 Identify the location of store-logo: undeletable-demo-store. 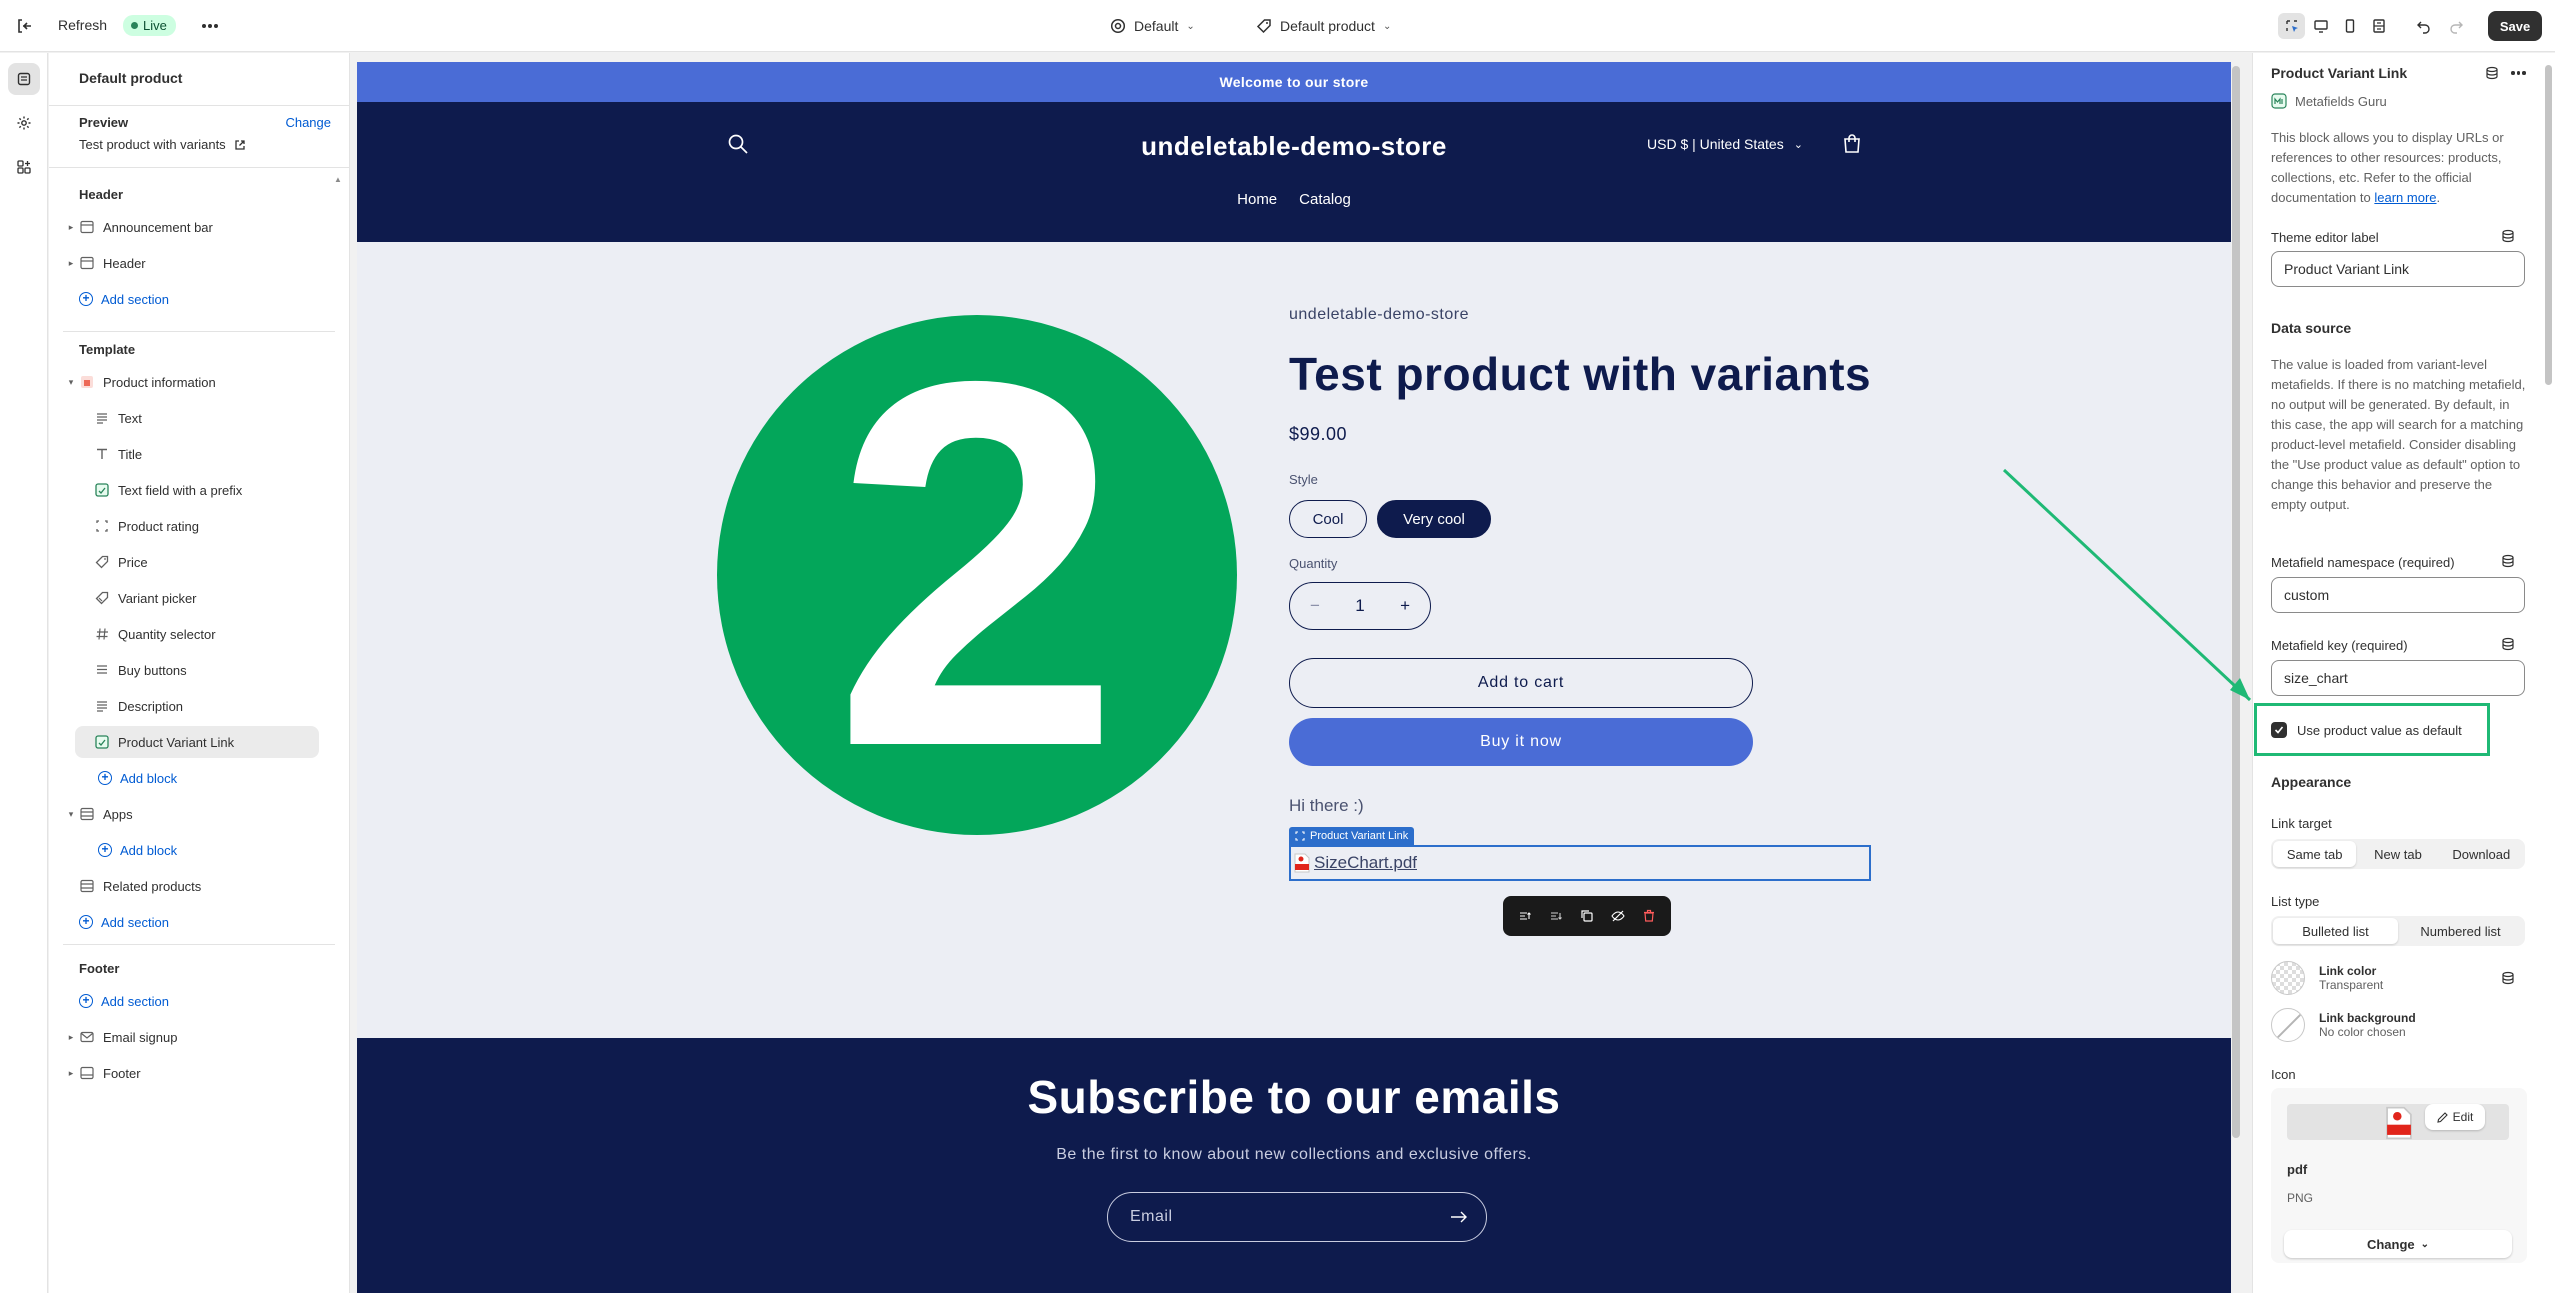
(1294, 146).